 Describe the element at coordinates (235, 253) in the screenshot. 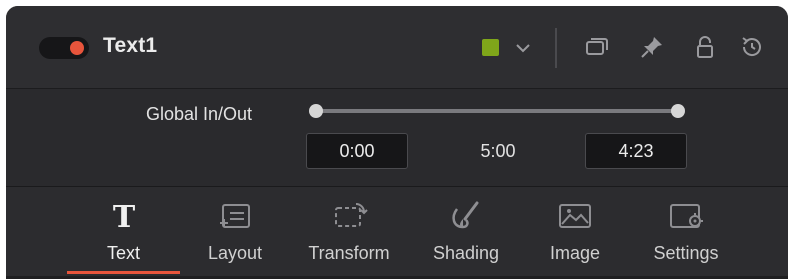

I see `tab-label: Layout` at that location.